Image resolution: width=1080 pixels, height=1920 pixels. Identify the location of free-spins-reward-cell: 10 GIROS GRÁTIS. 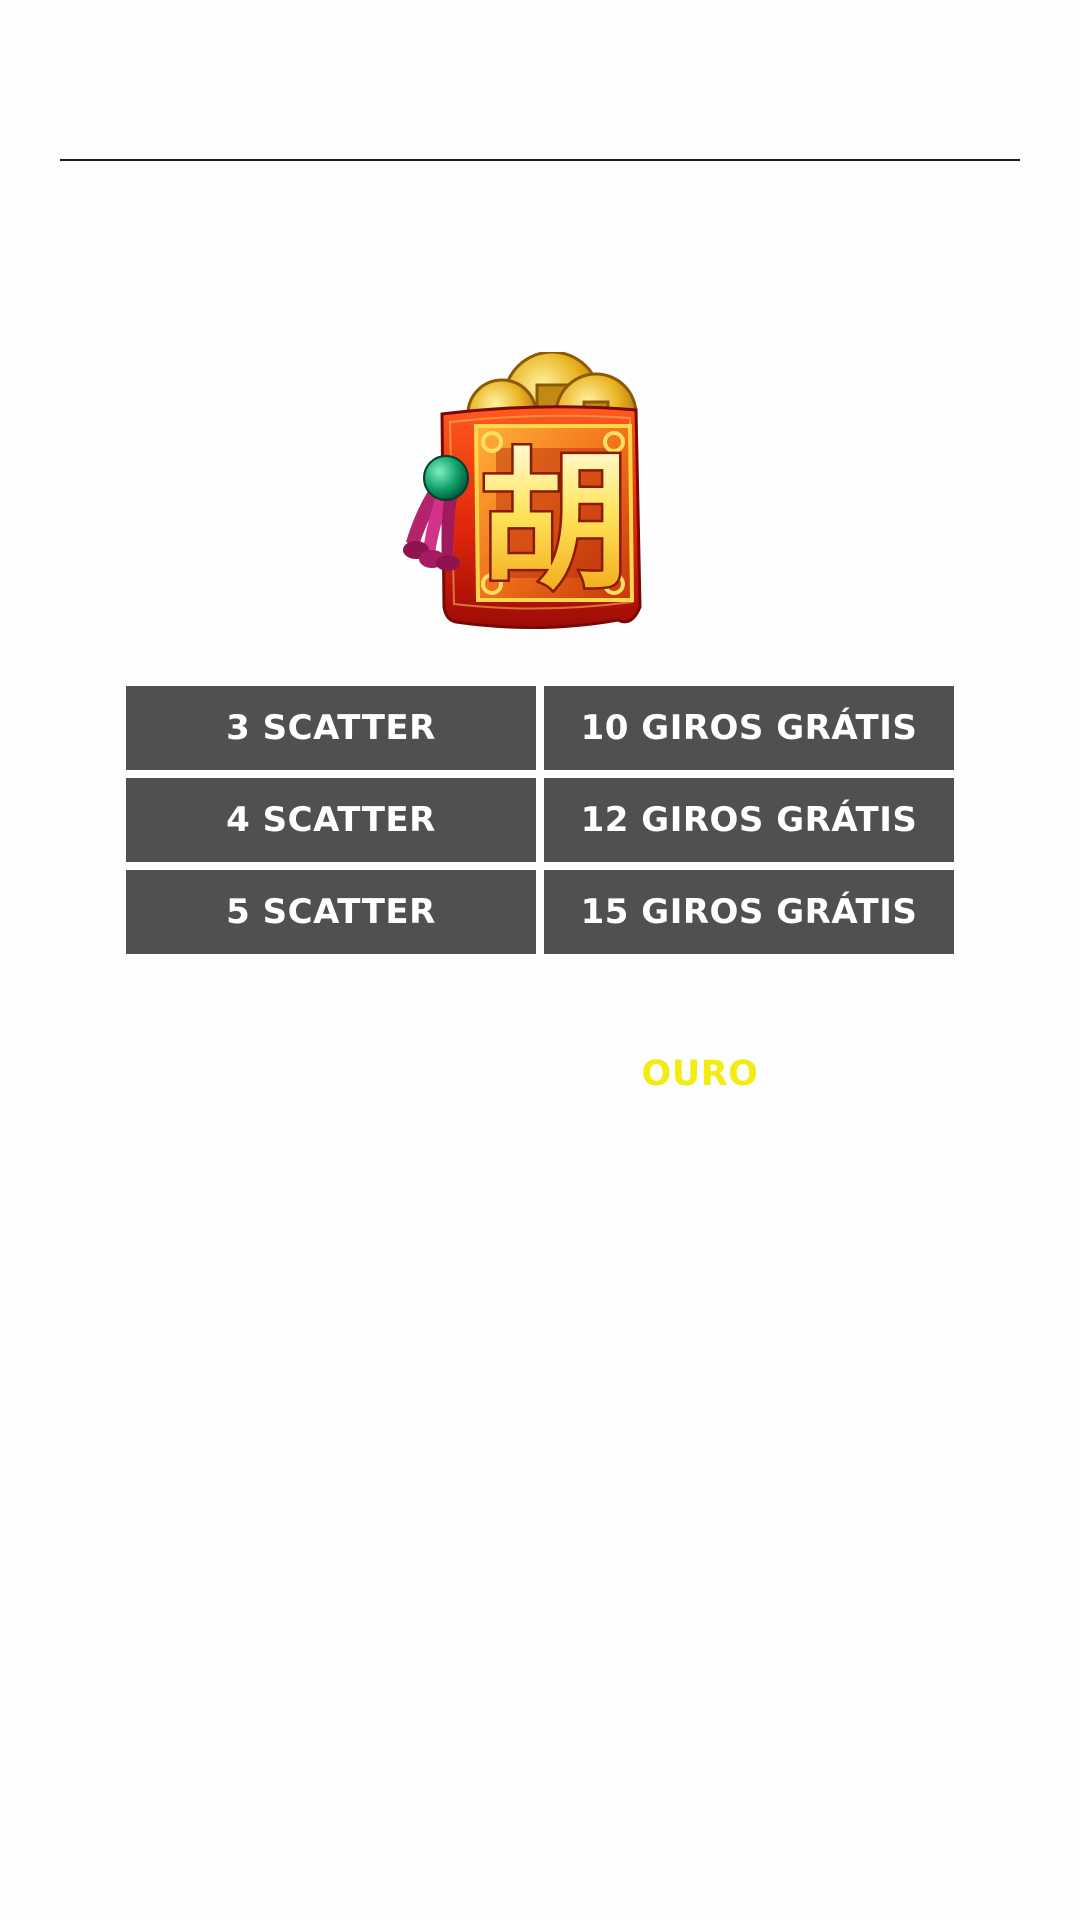
(749, 728).